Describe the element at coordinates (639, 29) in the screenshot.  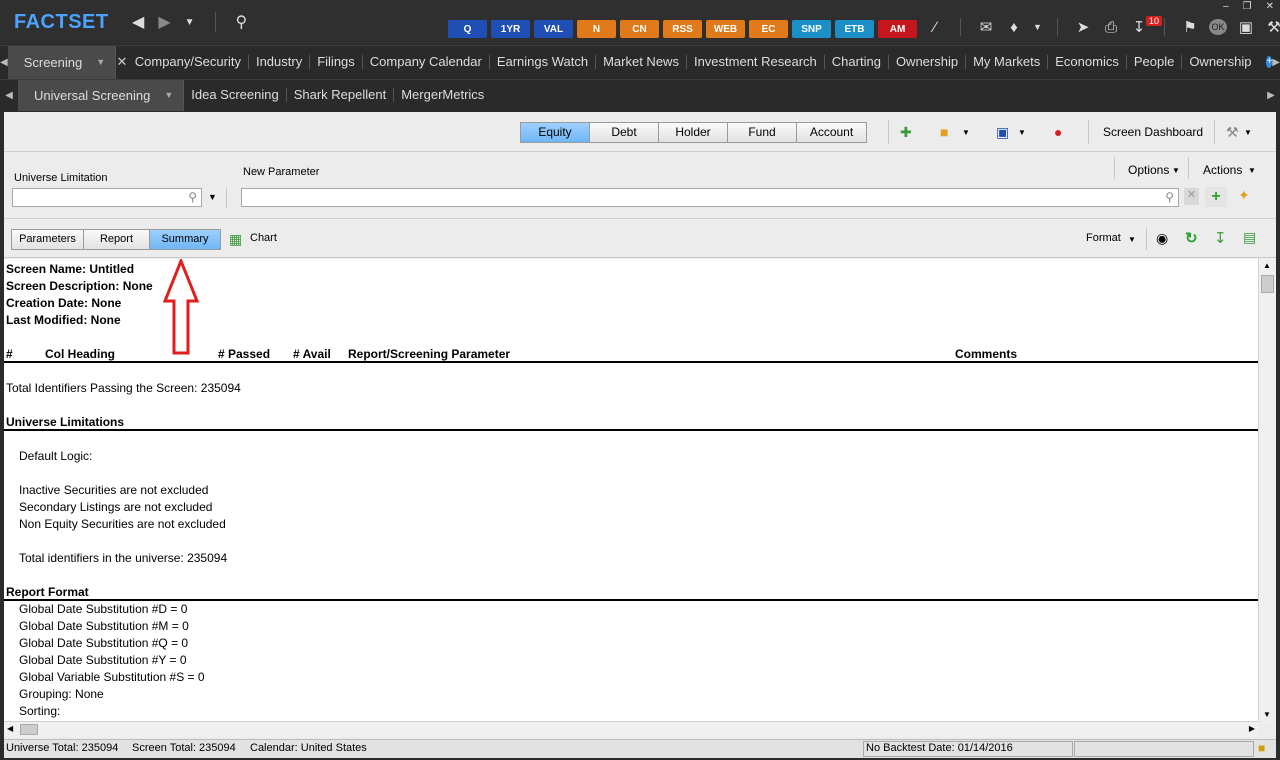
I see `quick-button-cn: CN` at that location.